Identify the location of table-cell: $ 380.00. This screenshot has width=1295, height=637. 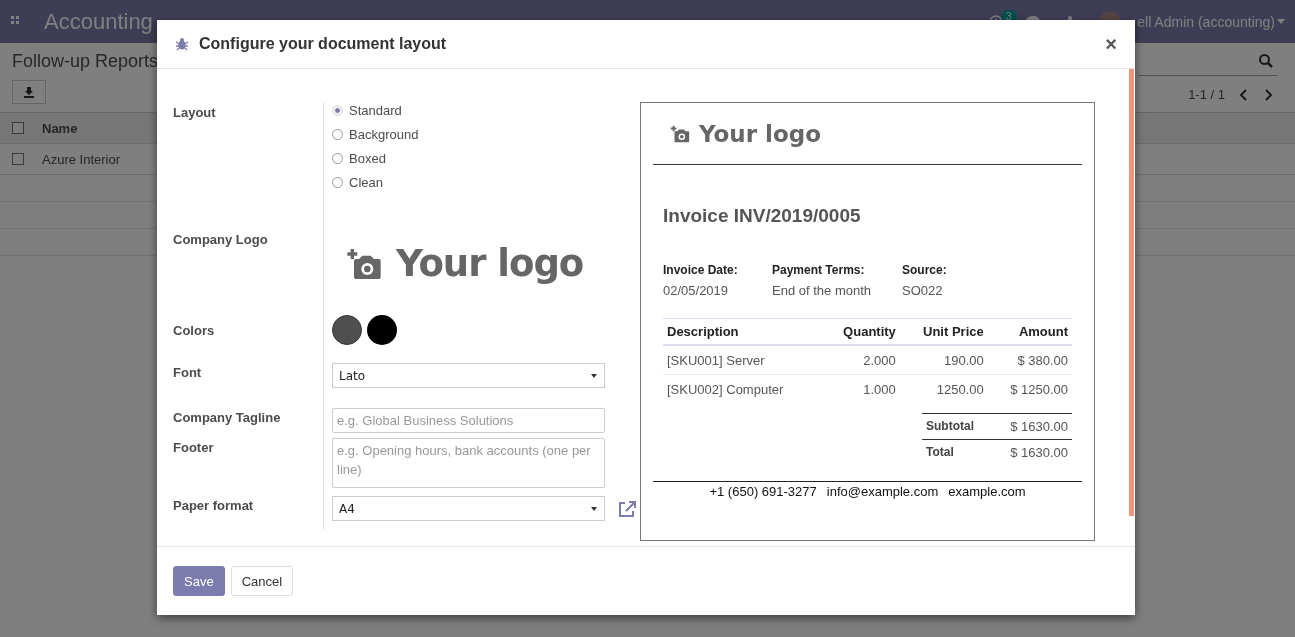
(1042, 360).